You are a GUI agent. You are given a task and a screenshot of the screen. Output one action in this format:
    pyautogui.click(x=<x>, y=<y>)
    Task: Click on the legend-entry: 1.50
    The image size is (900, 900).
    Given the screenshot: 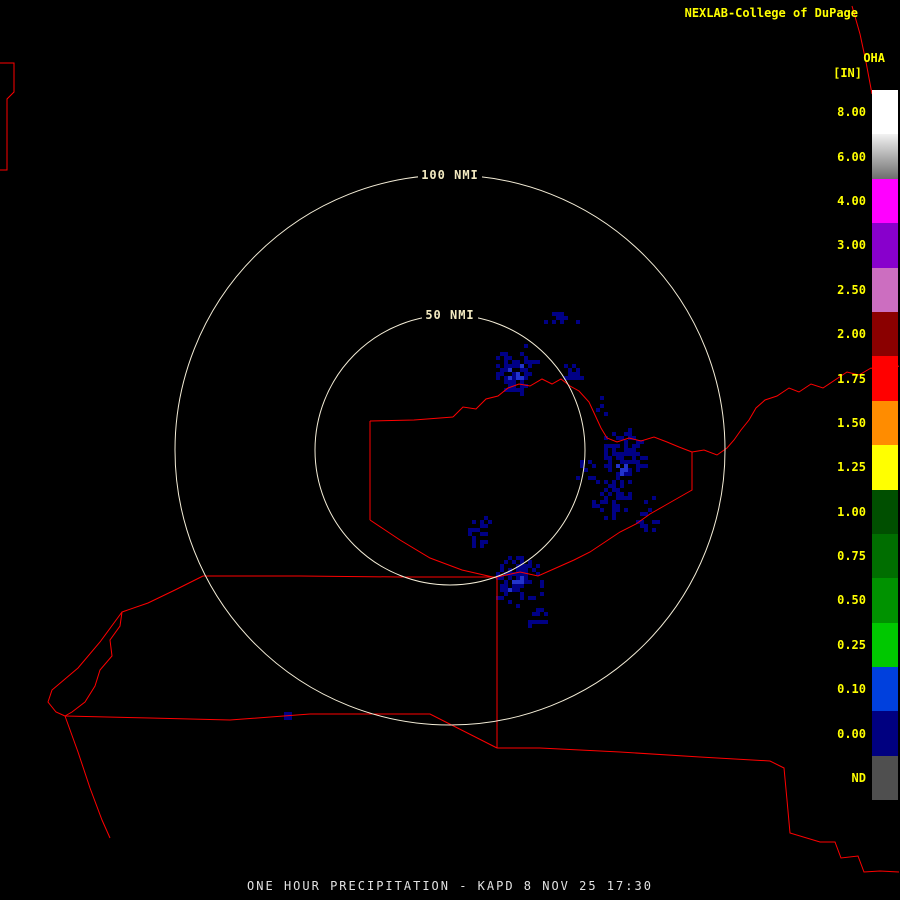 What is the action you would take?
    pyautogui.click(x=867, y=423)
    